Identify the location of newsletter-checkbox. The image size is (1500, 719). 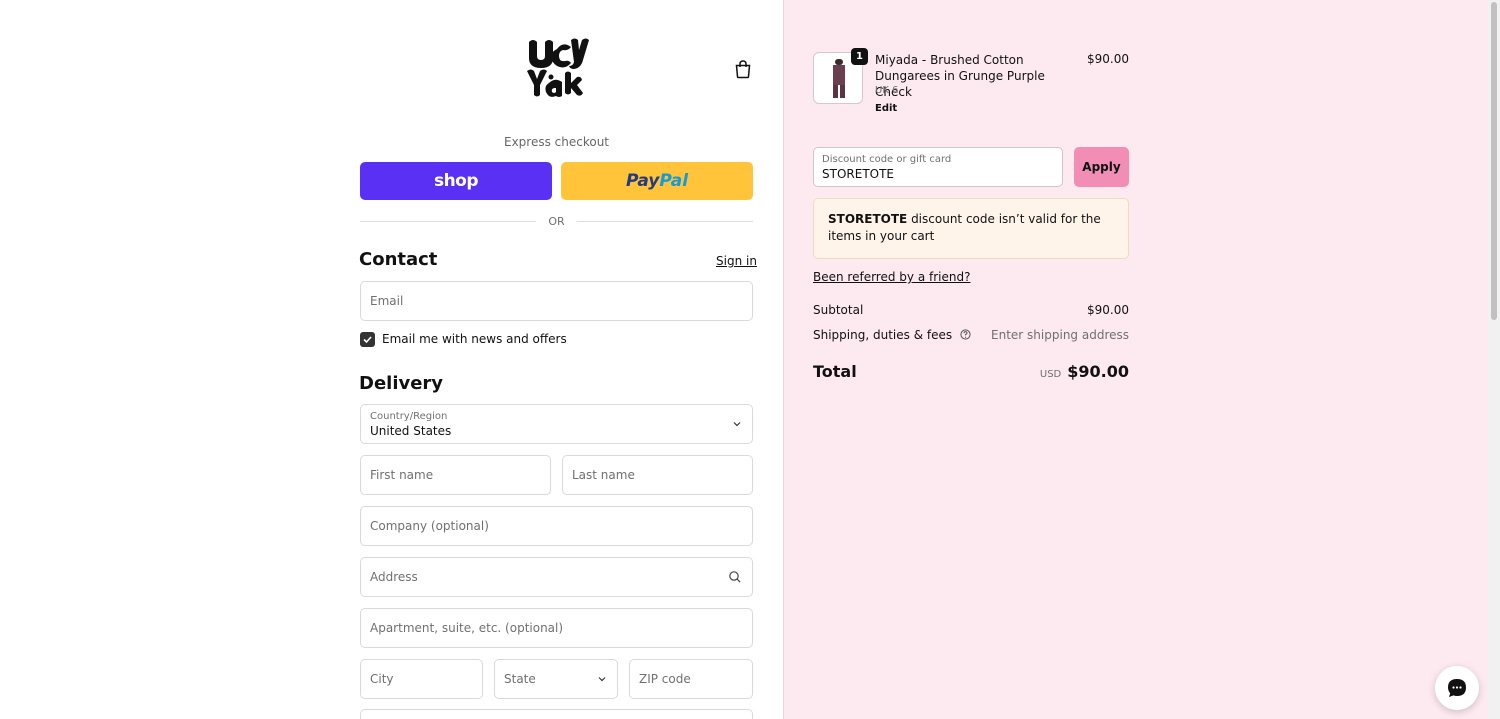
(367, 339).